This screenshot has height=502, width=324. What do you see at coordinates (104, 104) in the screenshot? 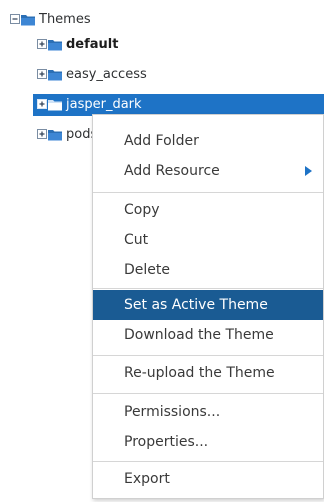
I see `tree-node-label: jasper_dark` at bounding box center [104, 104].